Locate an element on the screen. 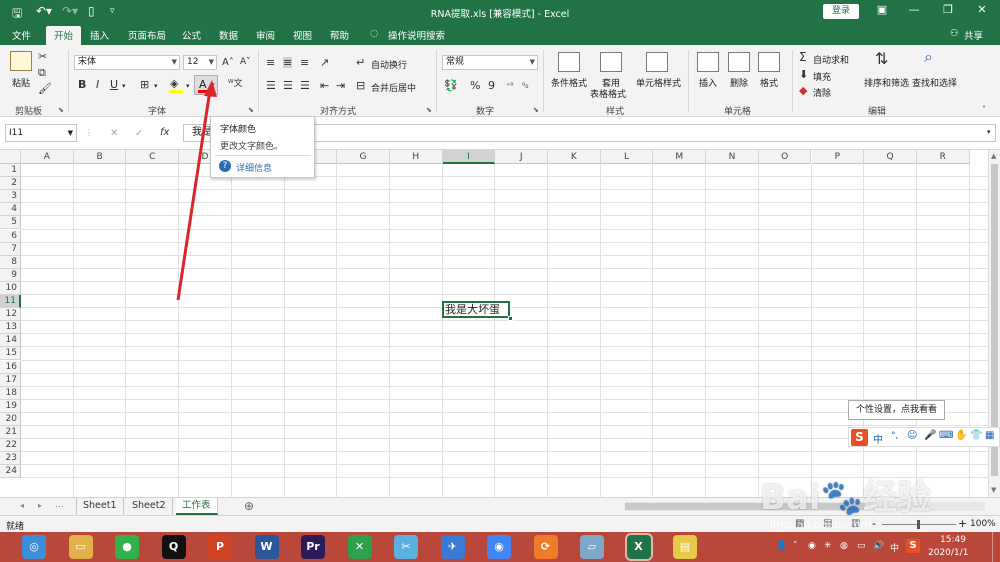 The image size is (1000, 562). comma-button: 9 is located at coordinates (491, 85).